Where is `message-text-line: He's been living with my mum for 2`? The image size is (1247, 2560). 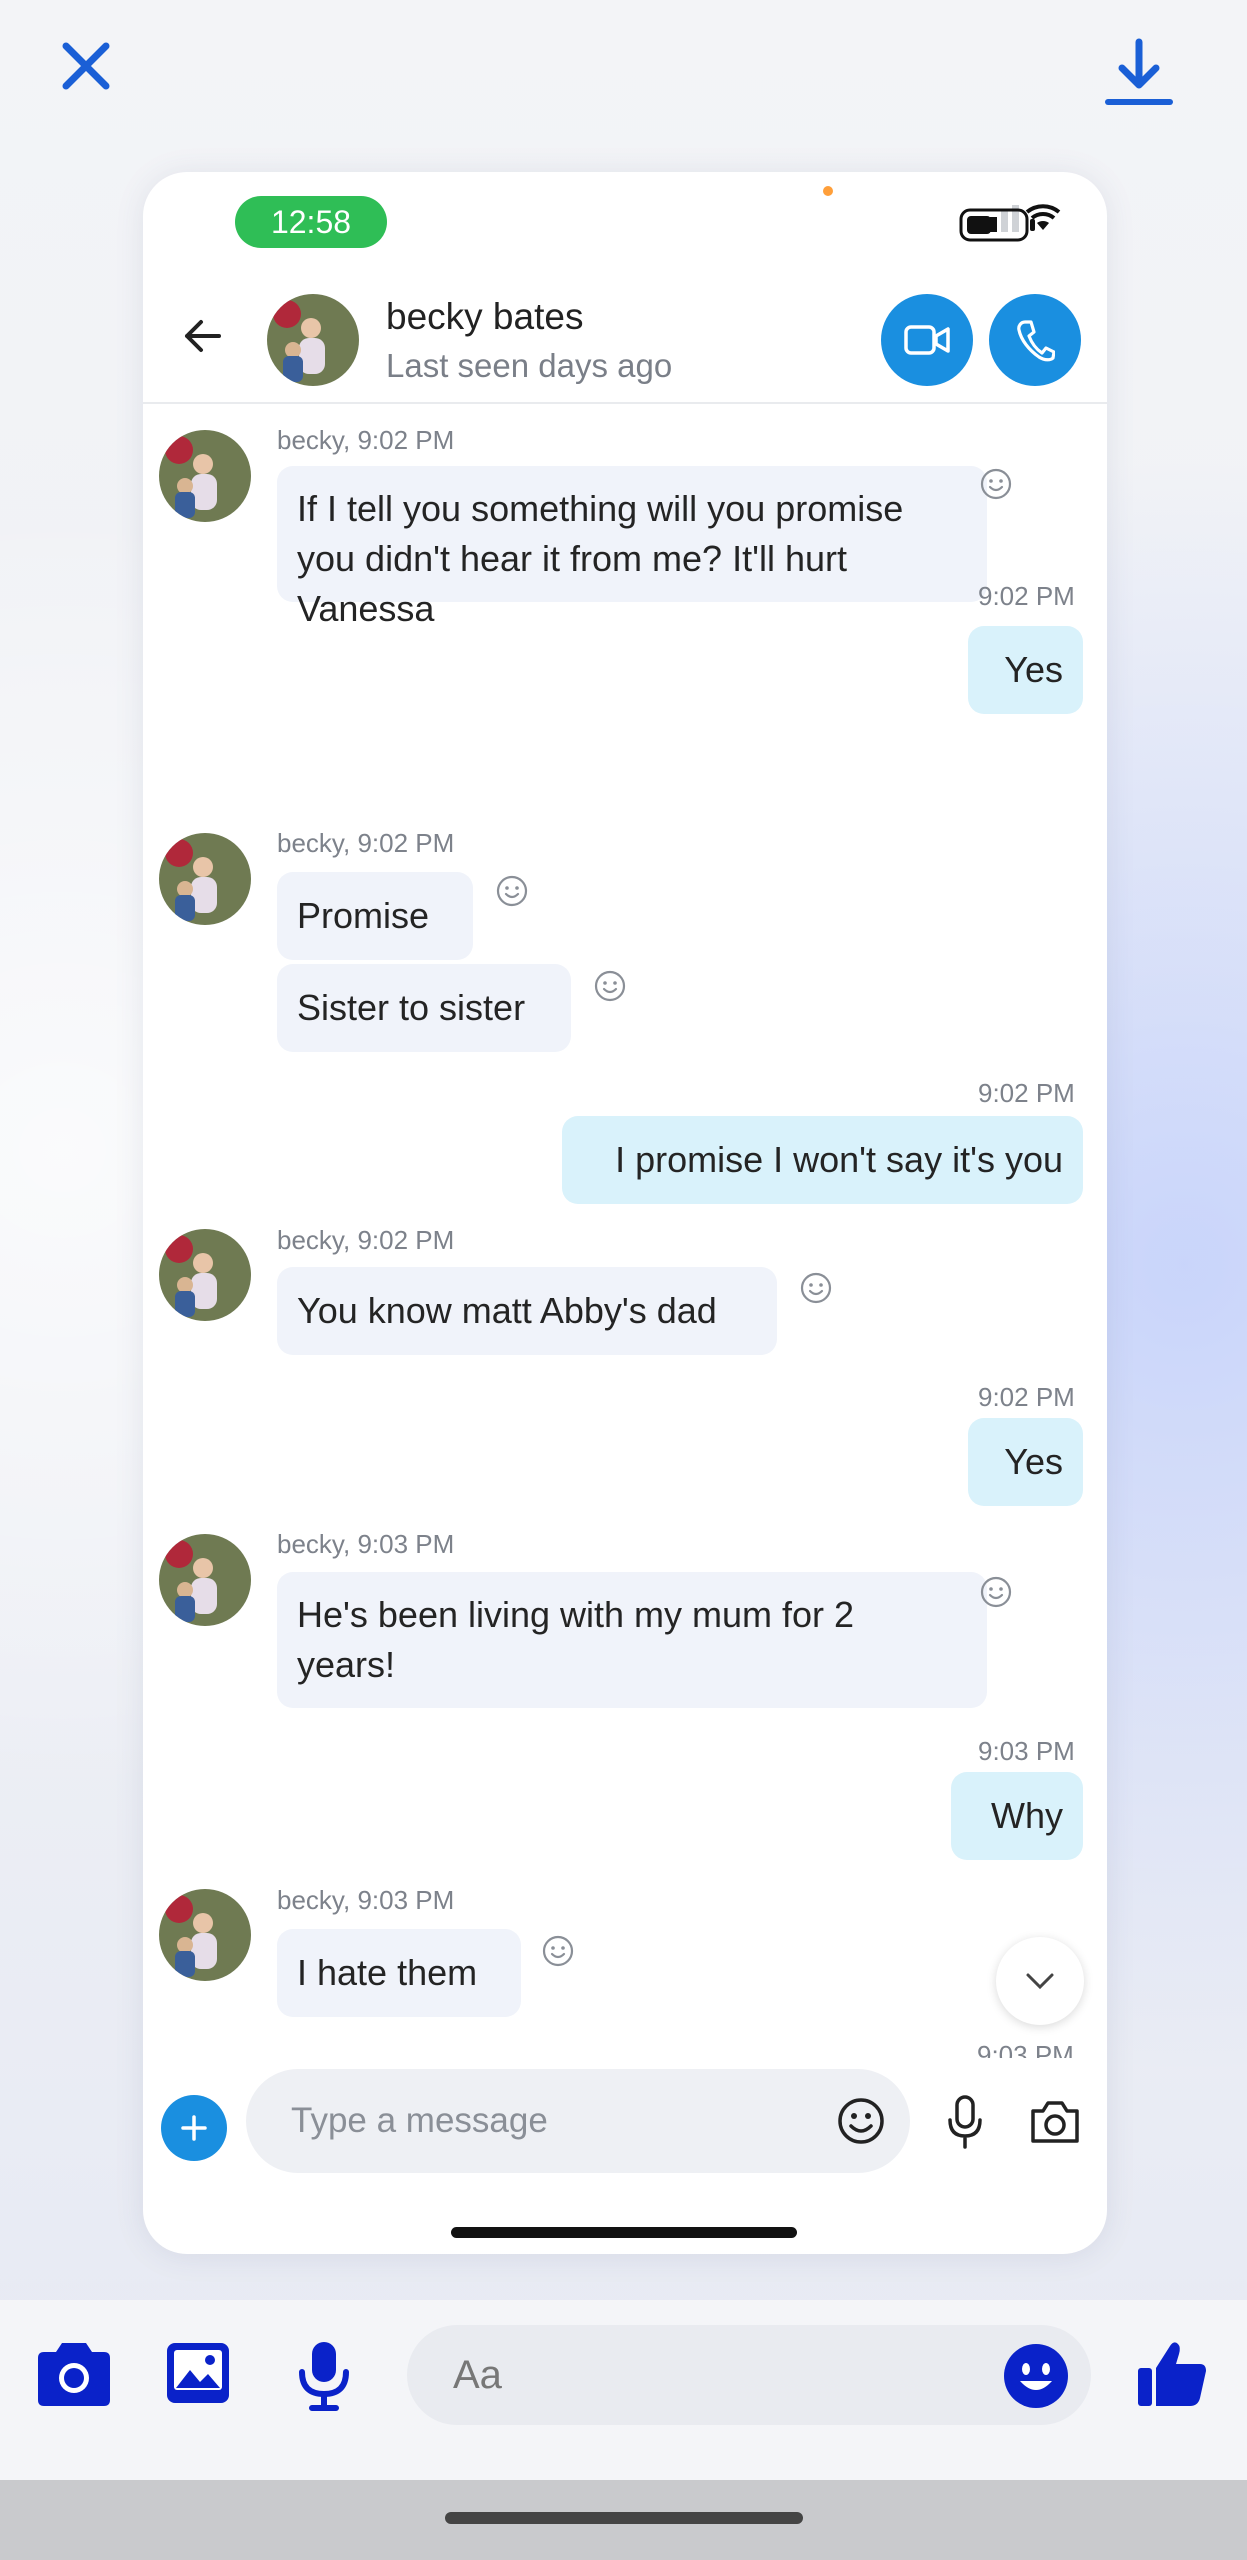
message-text-line: He's been living with my mum for 2 is located at coordinates (576, 1614).